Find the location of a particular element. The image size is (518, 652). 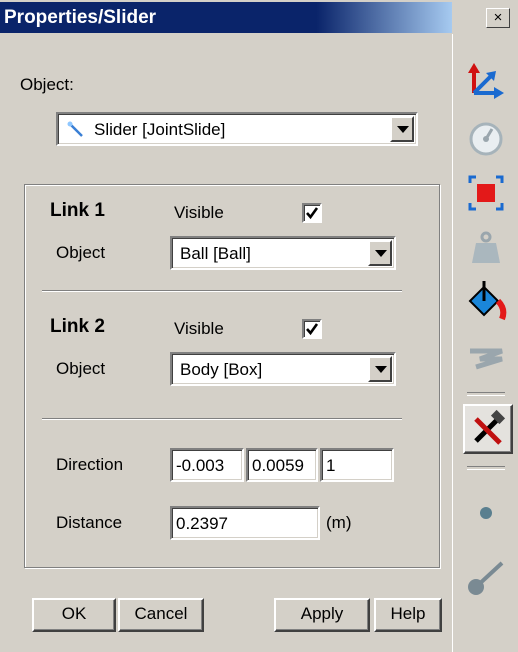

point-icon is located at coordinates (486, 513).